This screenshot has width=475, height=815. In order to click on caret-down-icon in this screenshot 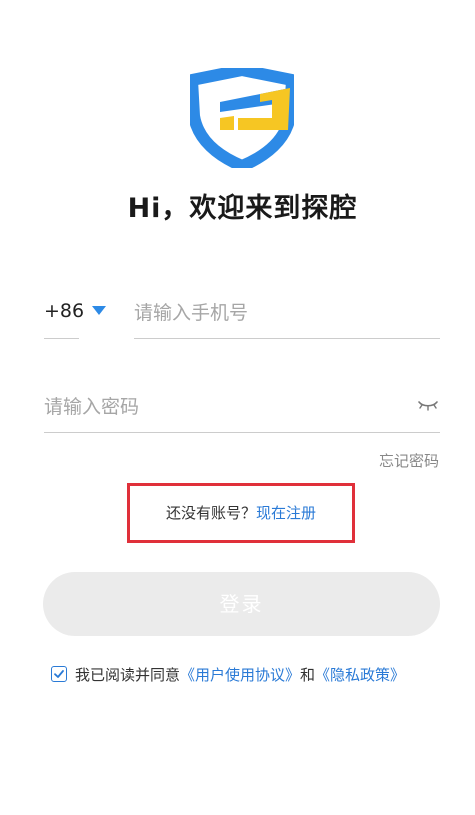, I will do `click(99, 310)`.